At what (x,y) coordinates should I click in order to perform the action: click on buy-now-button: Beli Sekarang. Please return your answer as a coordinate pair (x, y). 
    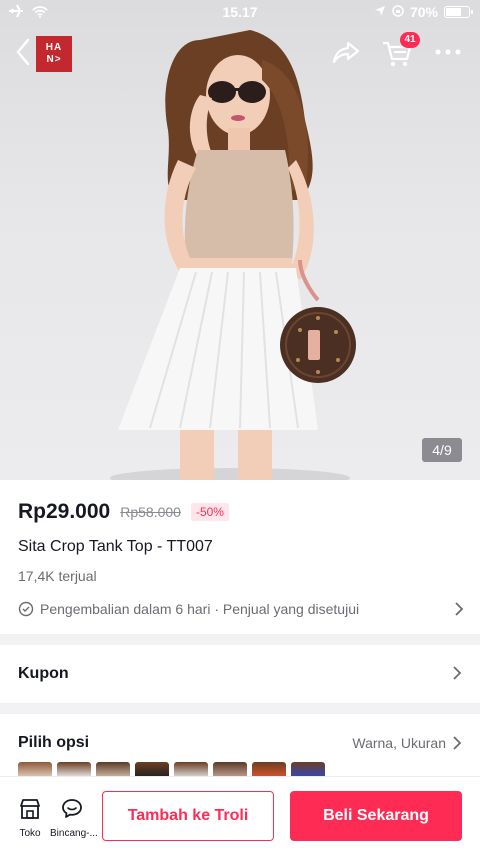
    Looking at the image, I should click on (376, 816).